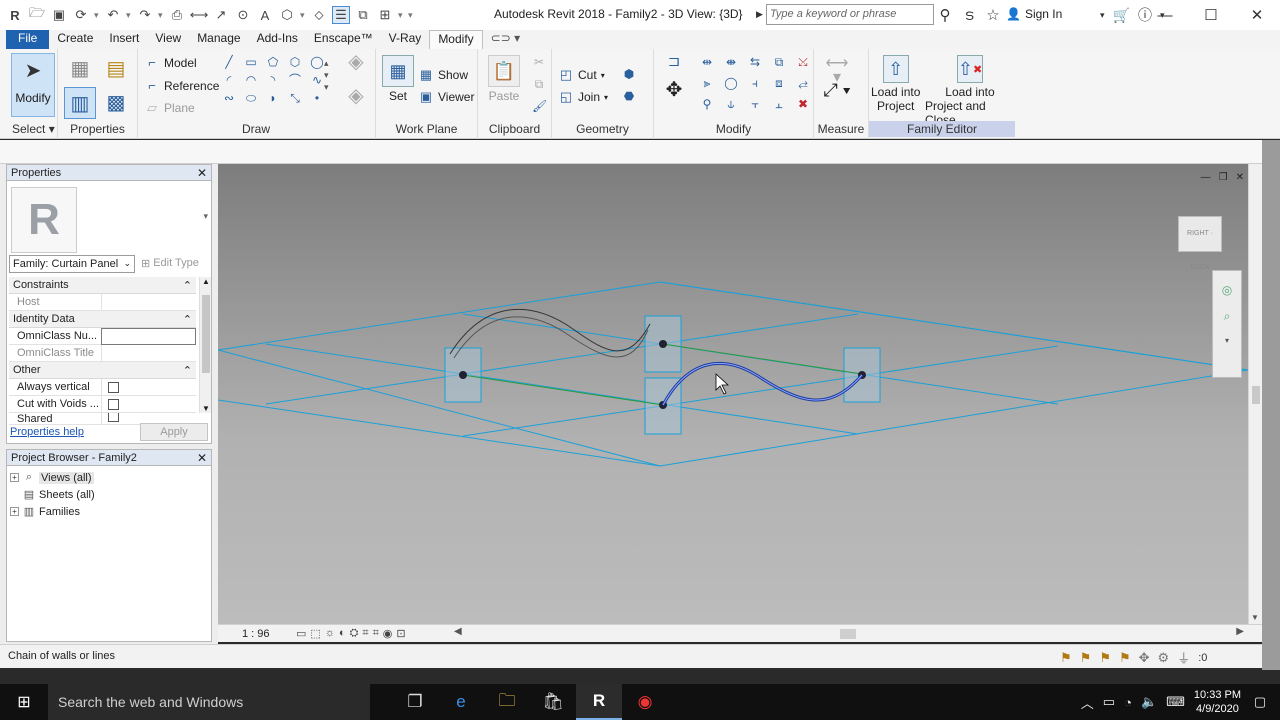 The height and width of the screenshot is (720, 1280). Describe the element at coordinates (1257, 15) in the screenshot. I see `close-icon: ✕` at that location.